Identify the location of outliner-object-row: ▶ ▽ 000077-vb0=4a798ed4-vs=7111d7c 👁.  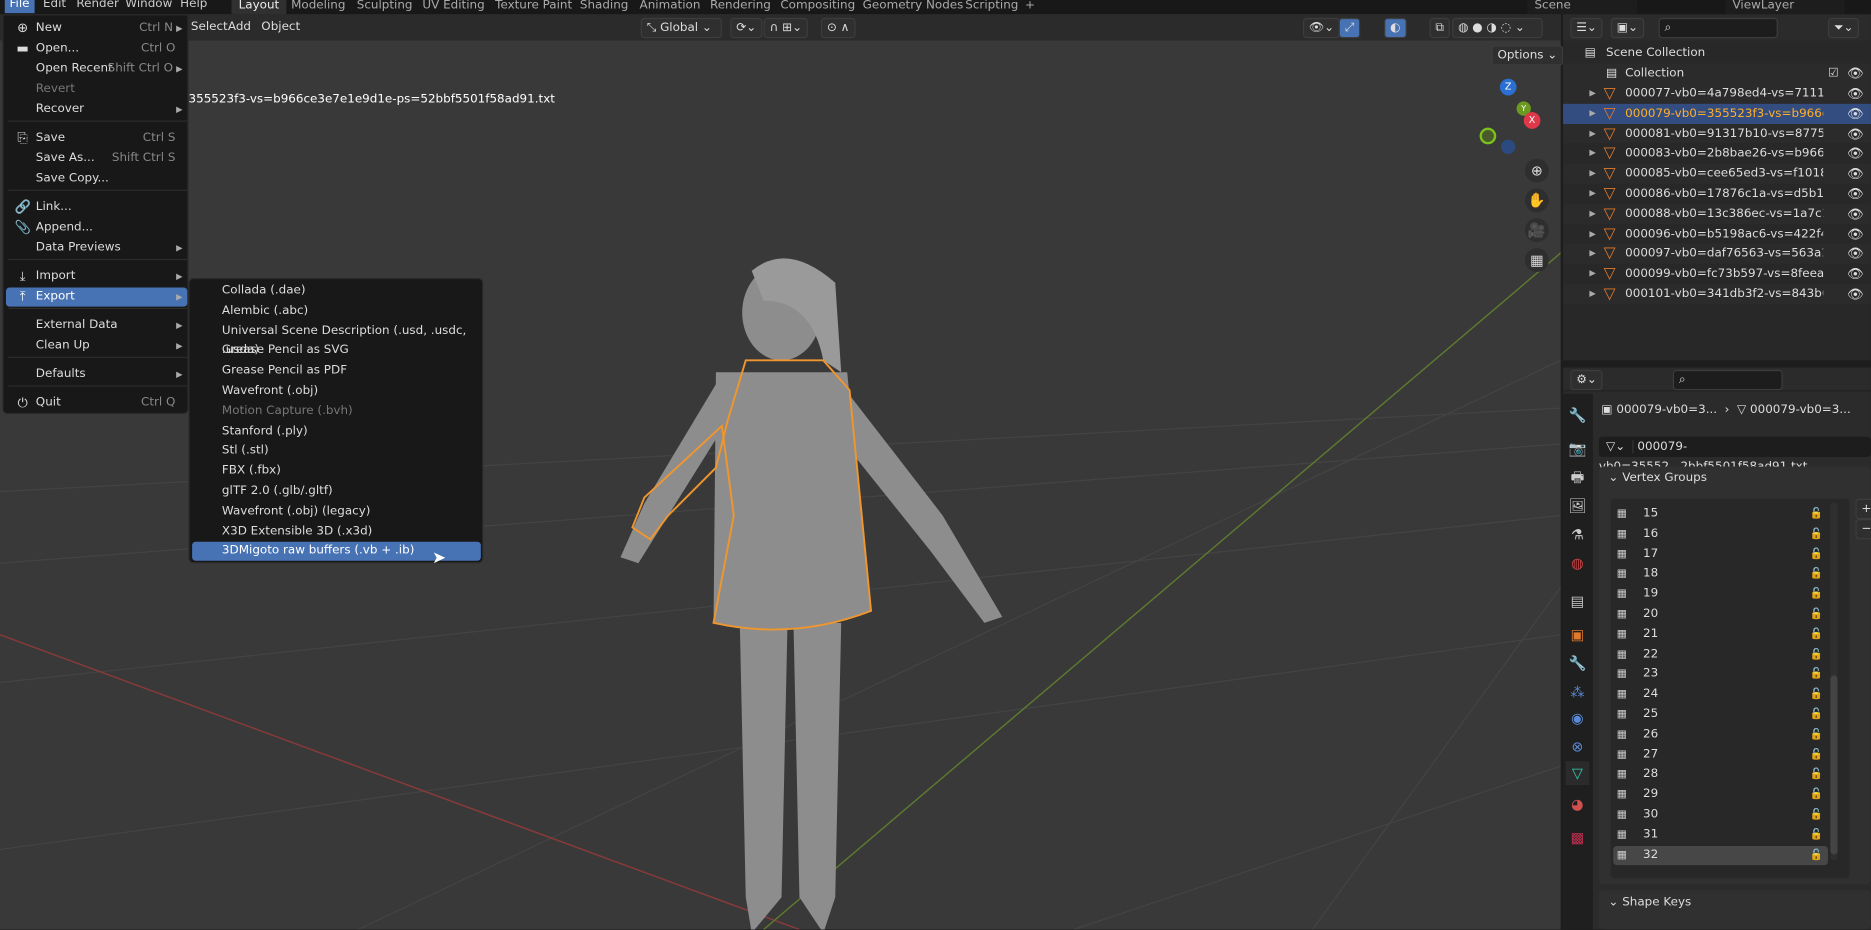
(1717, 93).